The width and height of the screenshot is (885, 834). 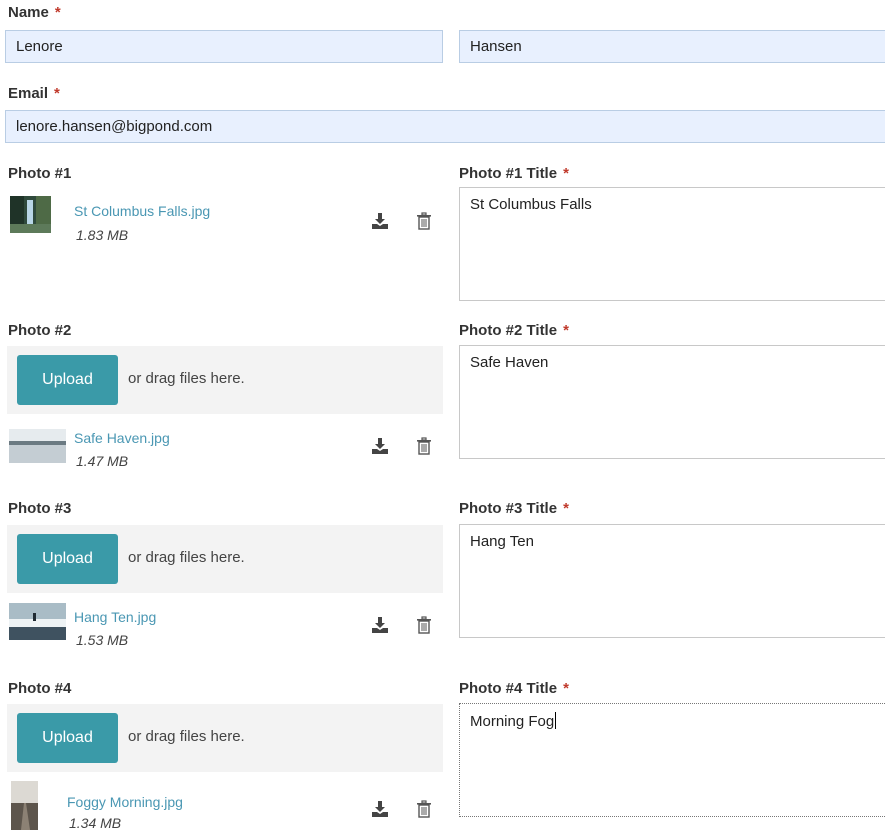 What do you see at coordinates (115, 617) in the screenshot?
I see `photo-3-file-name: Hang Ten.jpg` at bounding box center [115, 617].